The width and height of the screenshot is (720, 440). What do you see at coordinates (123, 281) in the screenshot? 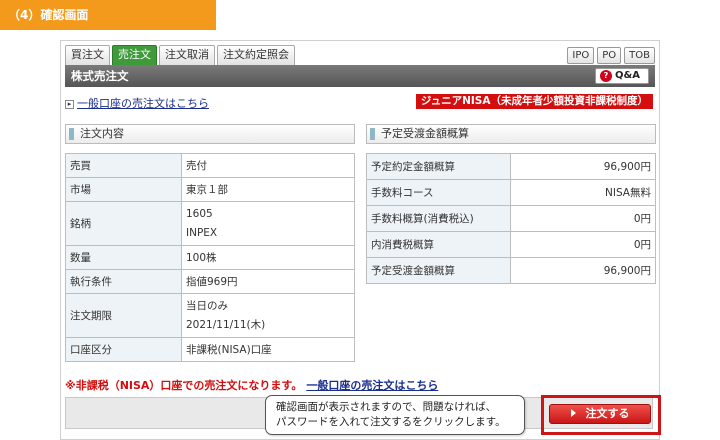
I see `row-label: 執行条件` at bounding box center [123, 281].